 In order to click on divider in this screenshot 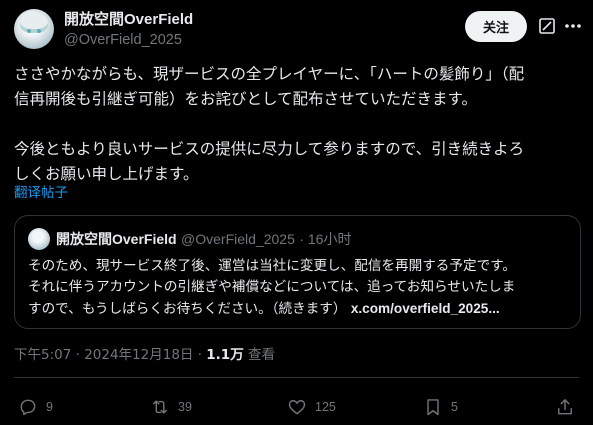, I will do `click(296, 377)`.